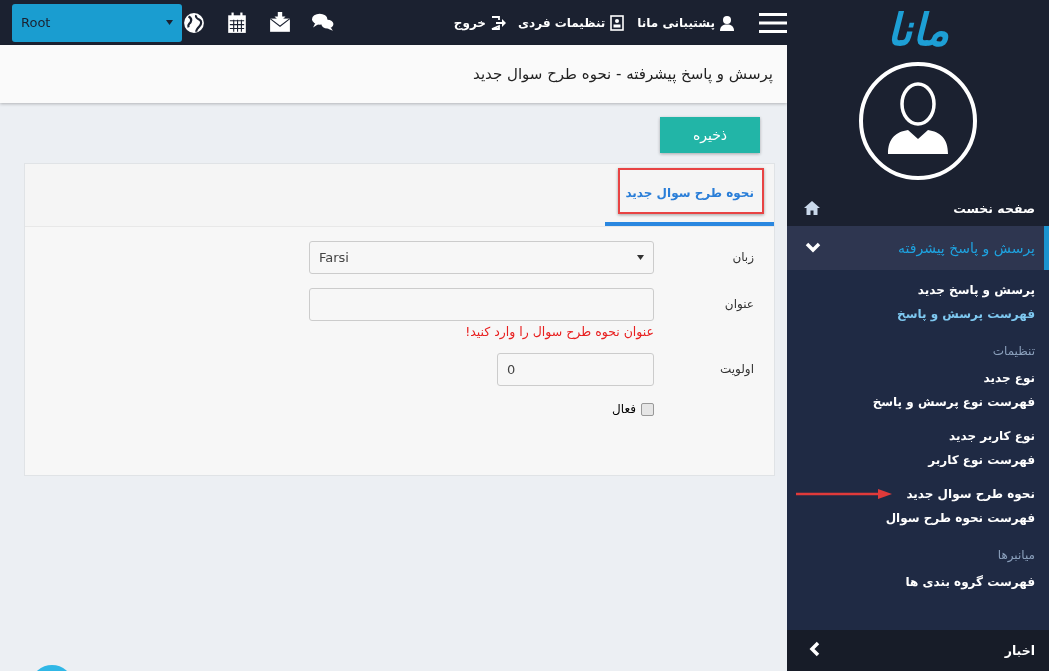  Describe the element at coordinates (976, 290) in the screenshot. I see `submenu-item: پرسش و پاسخ جدید` at that location.